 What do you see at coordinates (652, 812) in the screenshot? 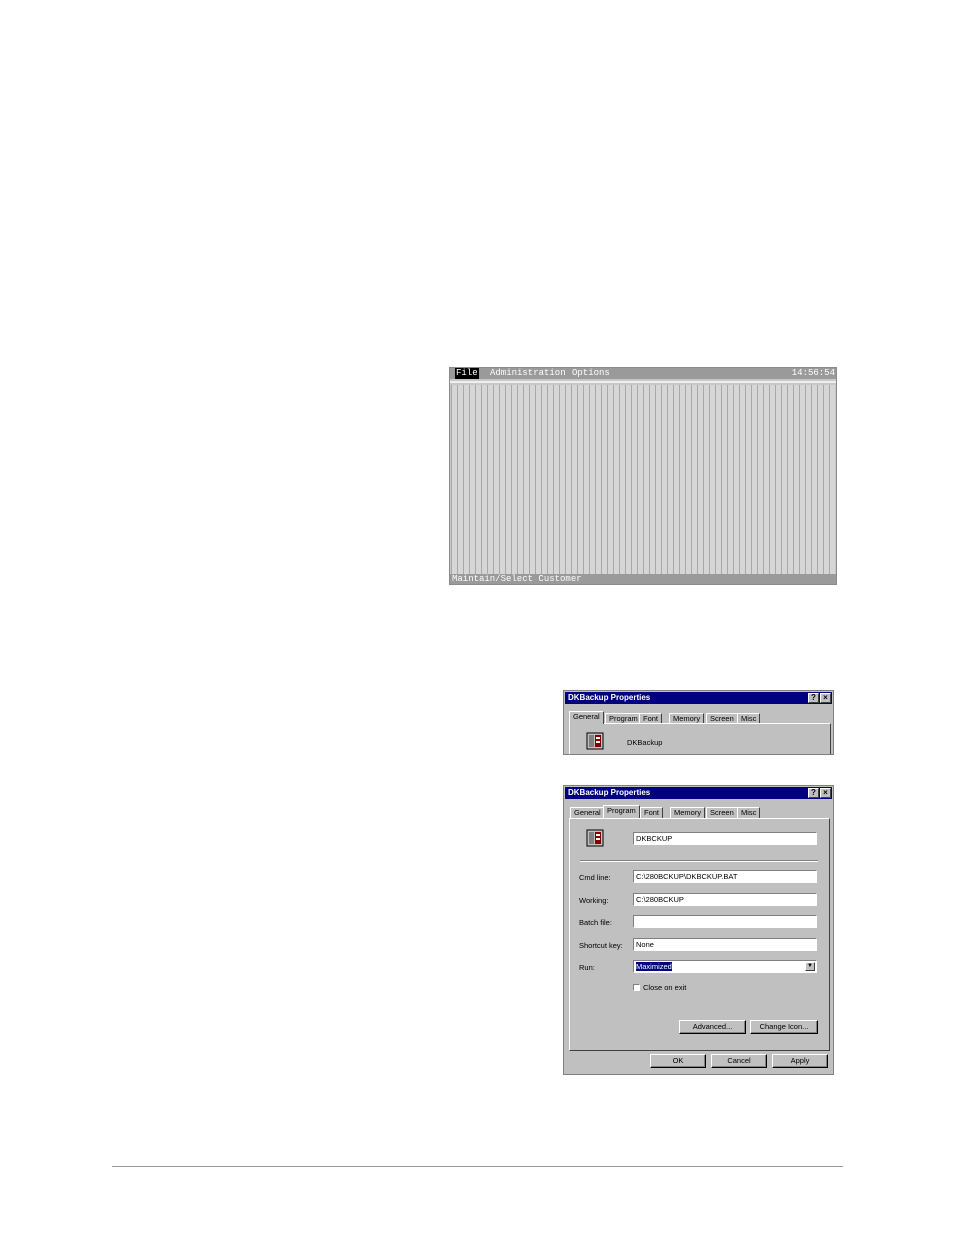
I see `tab-font: Font` at bounding box center [652, 812].